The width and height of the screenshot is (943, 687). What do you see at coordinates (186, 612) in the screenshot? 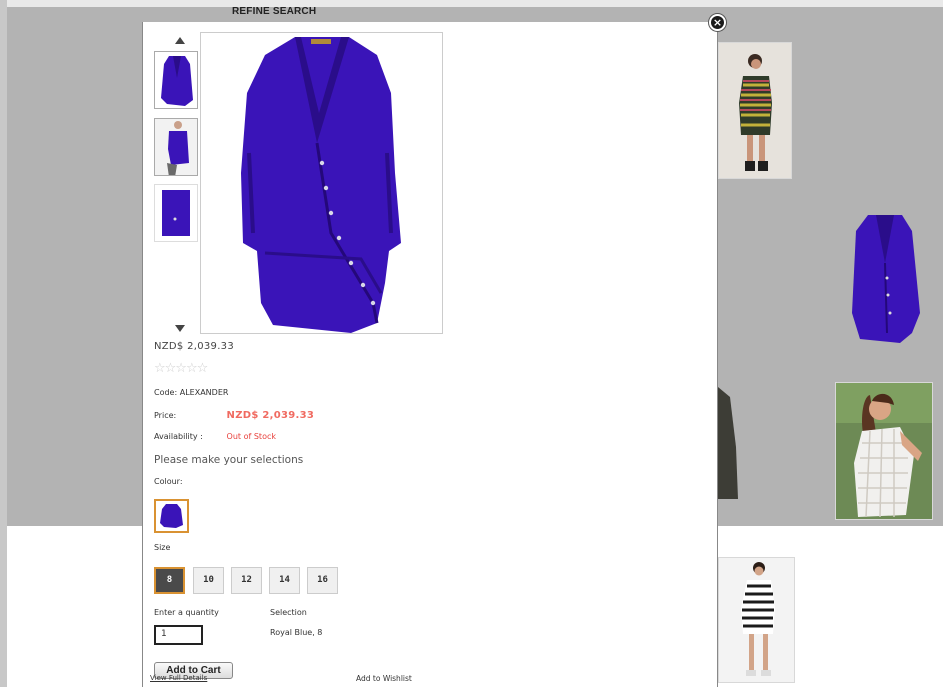
I see `quantity-label: Enter a quantity` at bounding box center [186, 612].